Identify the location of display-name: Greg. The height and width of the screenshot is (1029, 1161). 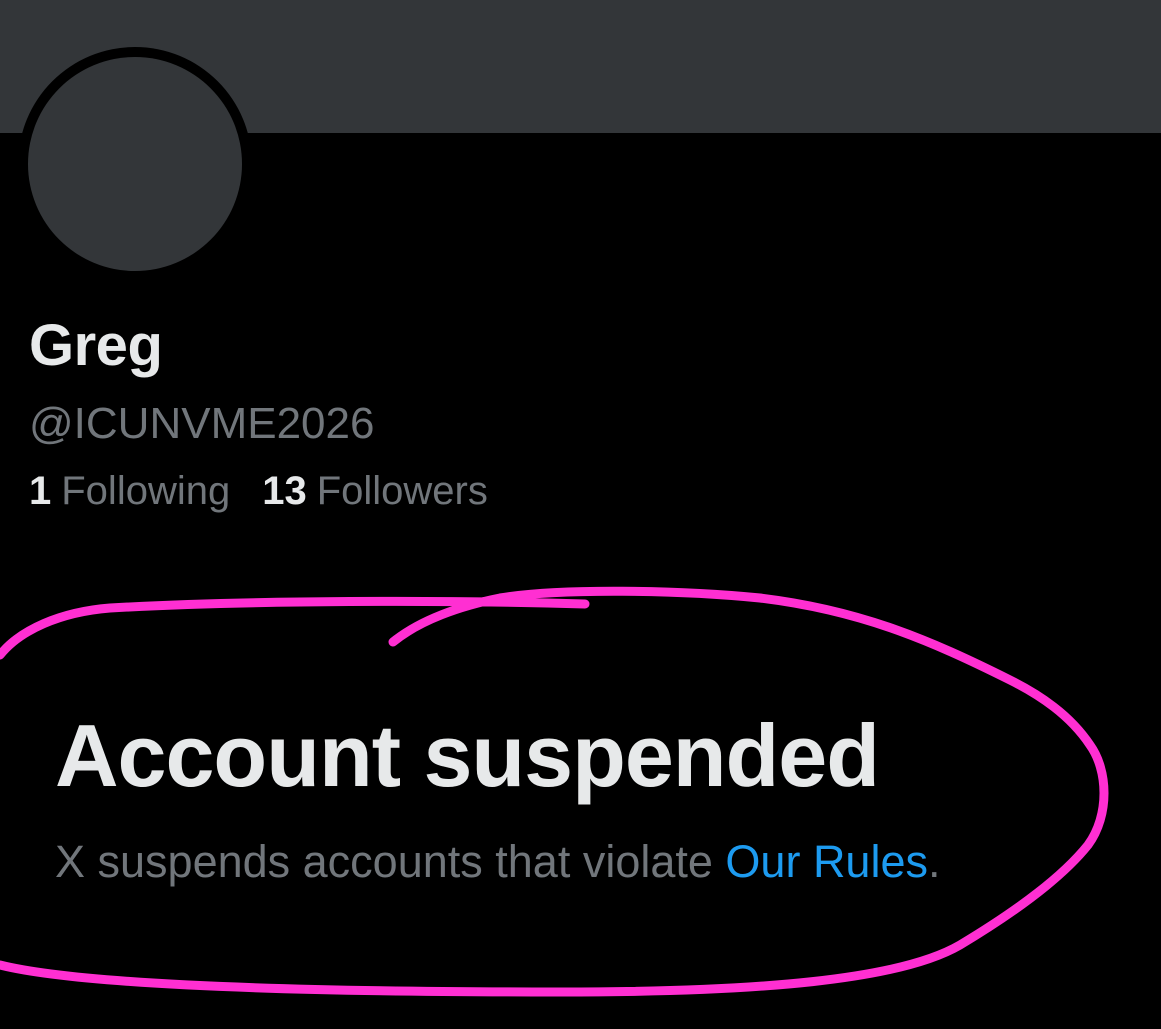
(96, 345).